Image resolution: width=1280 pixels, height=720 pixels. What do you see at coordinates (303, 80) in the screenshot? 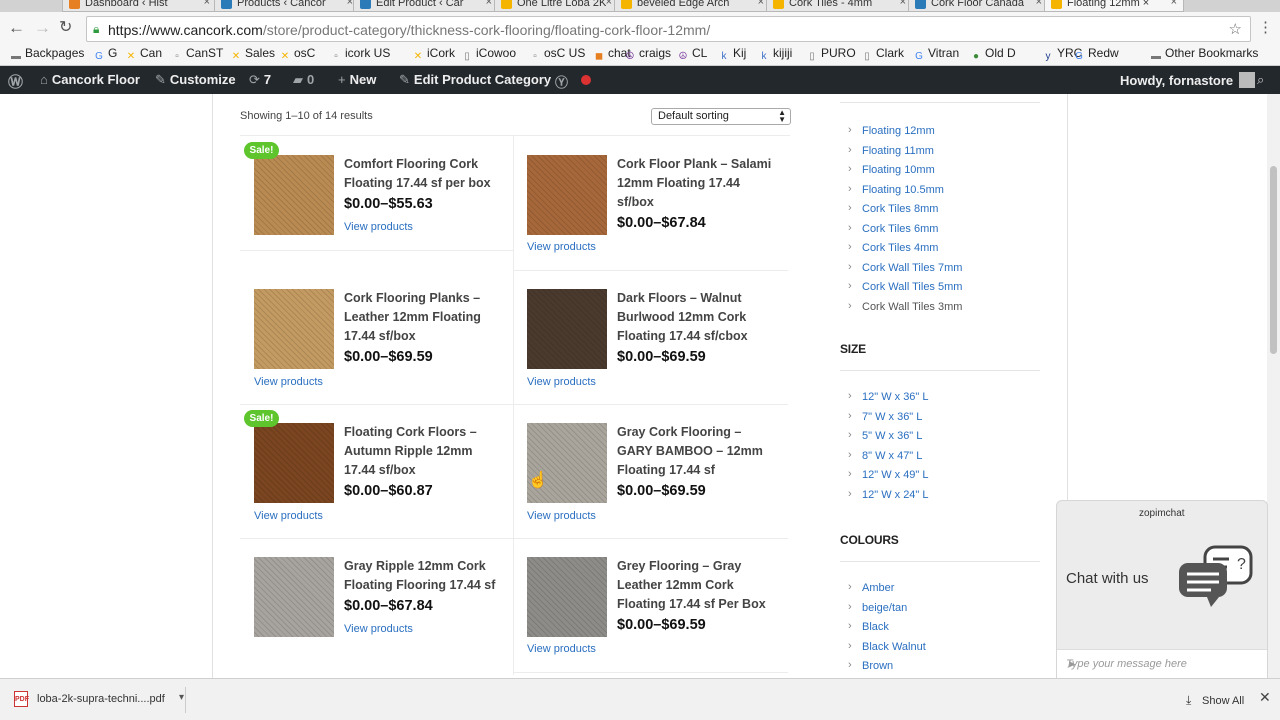
I see `comments-link: ▰ 0` at bounding box center [303, 80].